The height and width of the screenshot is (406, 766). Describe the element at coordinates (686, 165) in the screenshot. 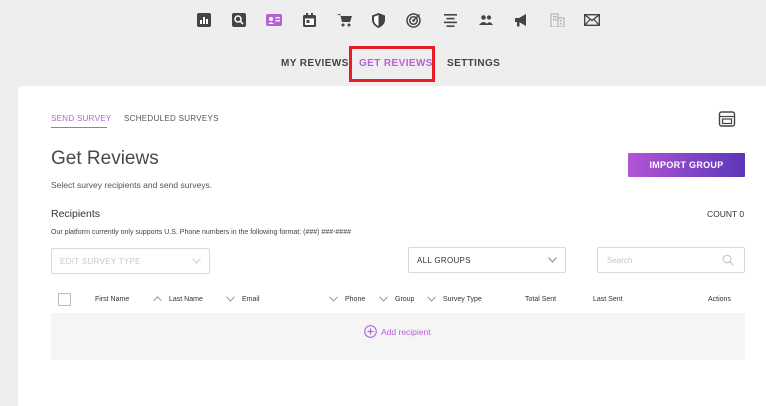

I see `import-group-button: IMPORT GROUP` at that location.